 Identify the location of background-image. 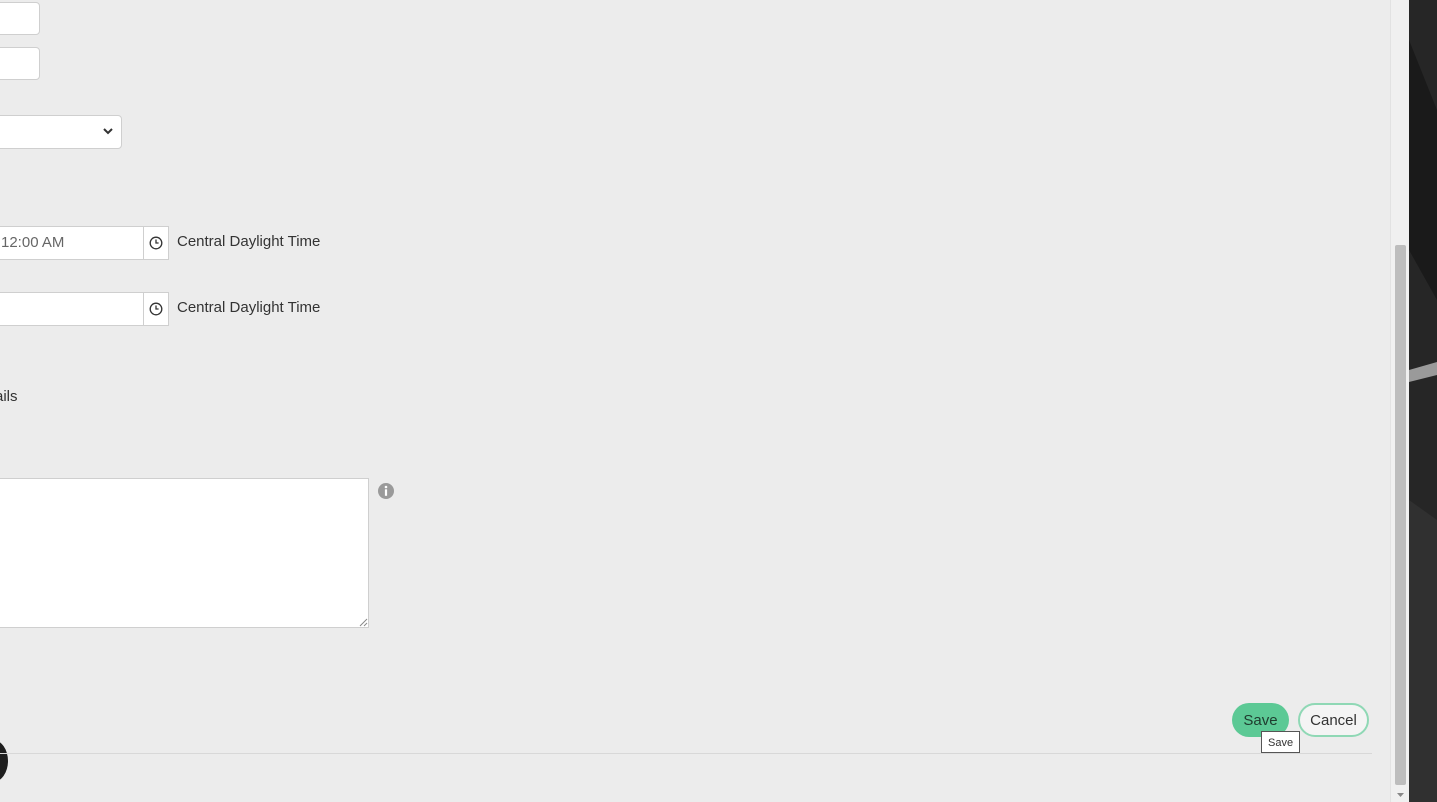
(1423, 401).